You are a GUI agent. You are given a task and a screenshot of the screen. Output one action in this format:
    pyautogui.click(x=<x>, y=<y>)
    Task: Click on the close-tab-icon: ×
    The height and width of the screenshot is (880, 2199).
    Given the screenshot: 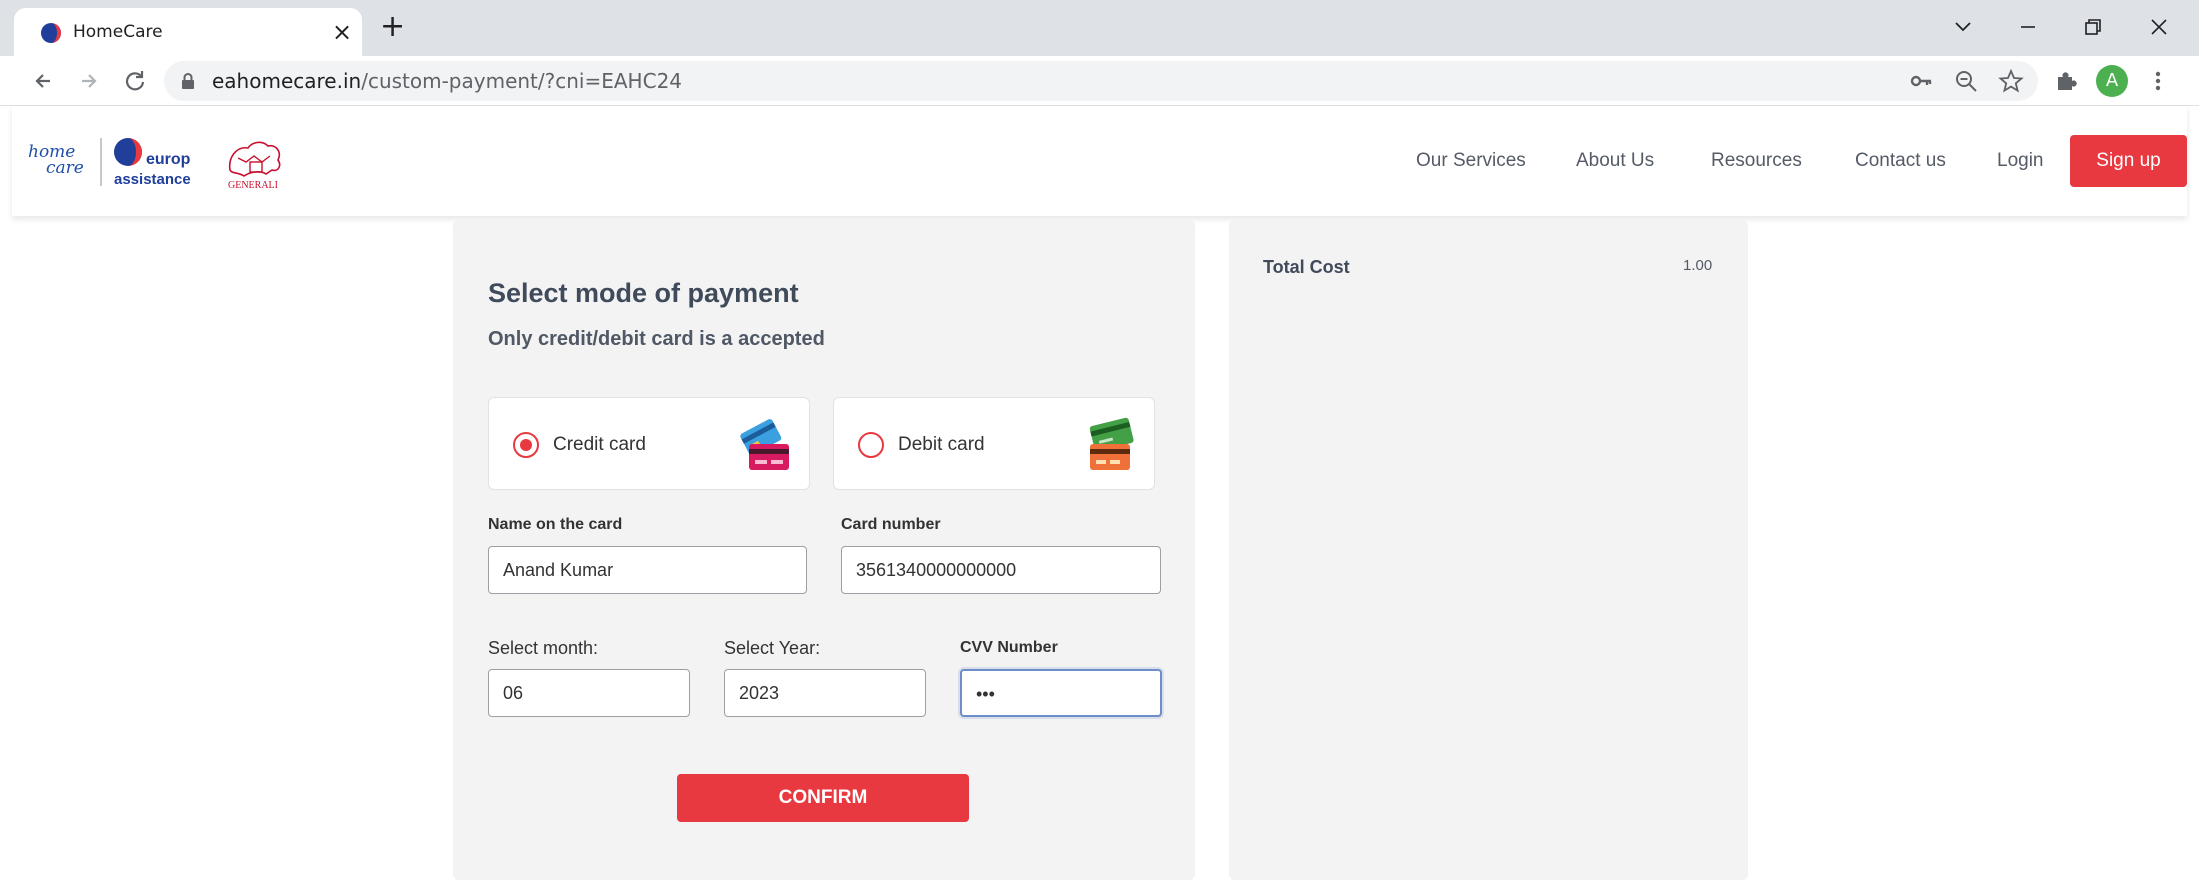 What is the action you would take?
    pyautogui.click(x=342, y=32)
    